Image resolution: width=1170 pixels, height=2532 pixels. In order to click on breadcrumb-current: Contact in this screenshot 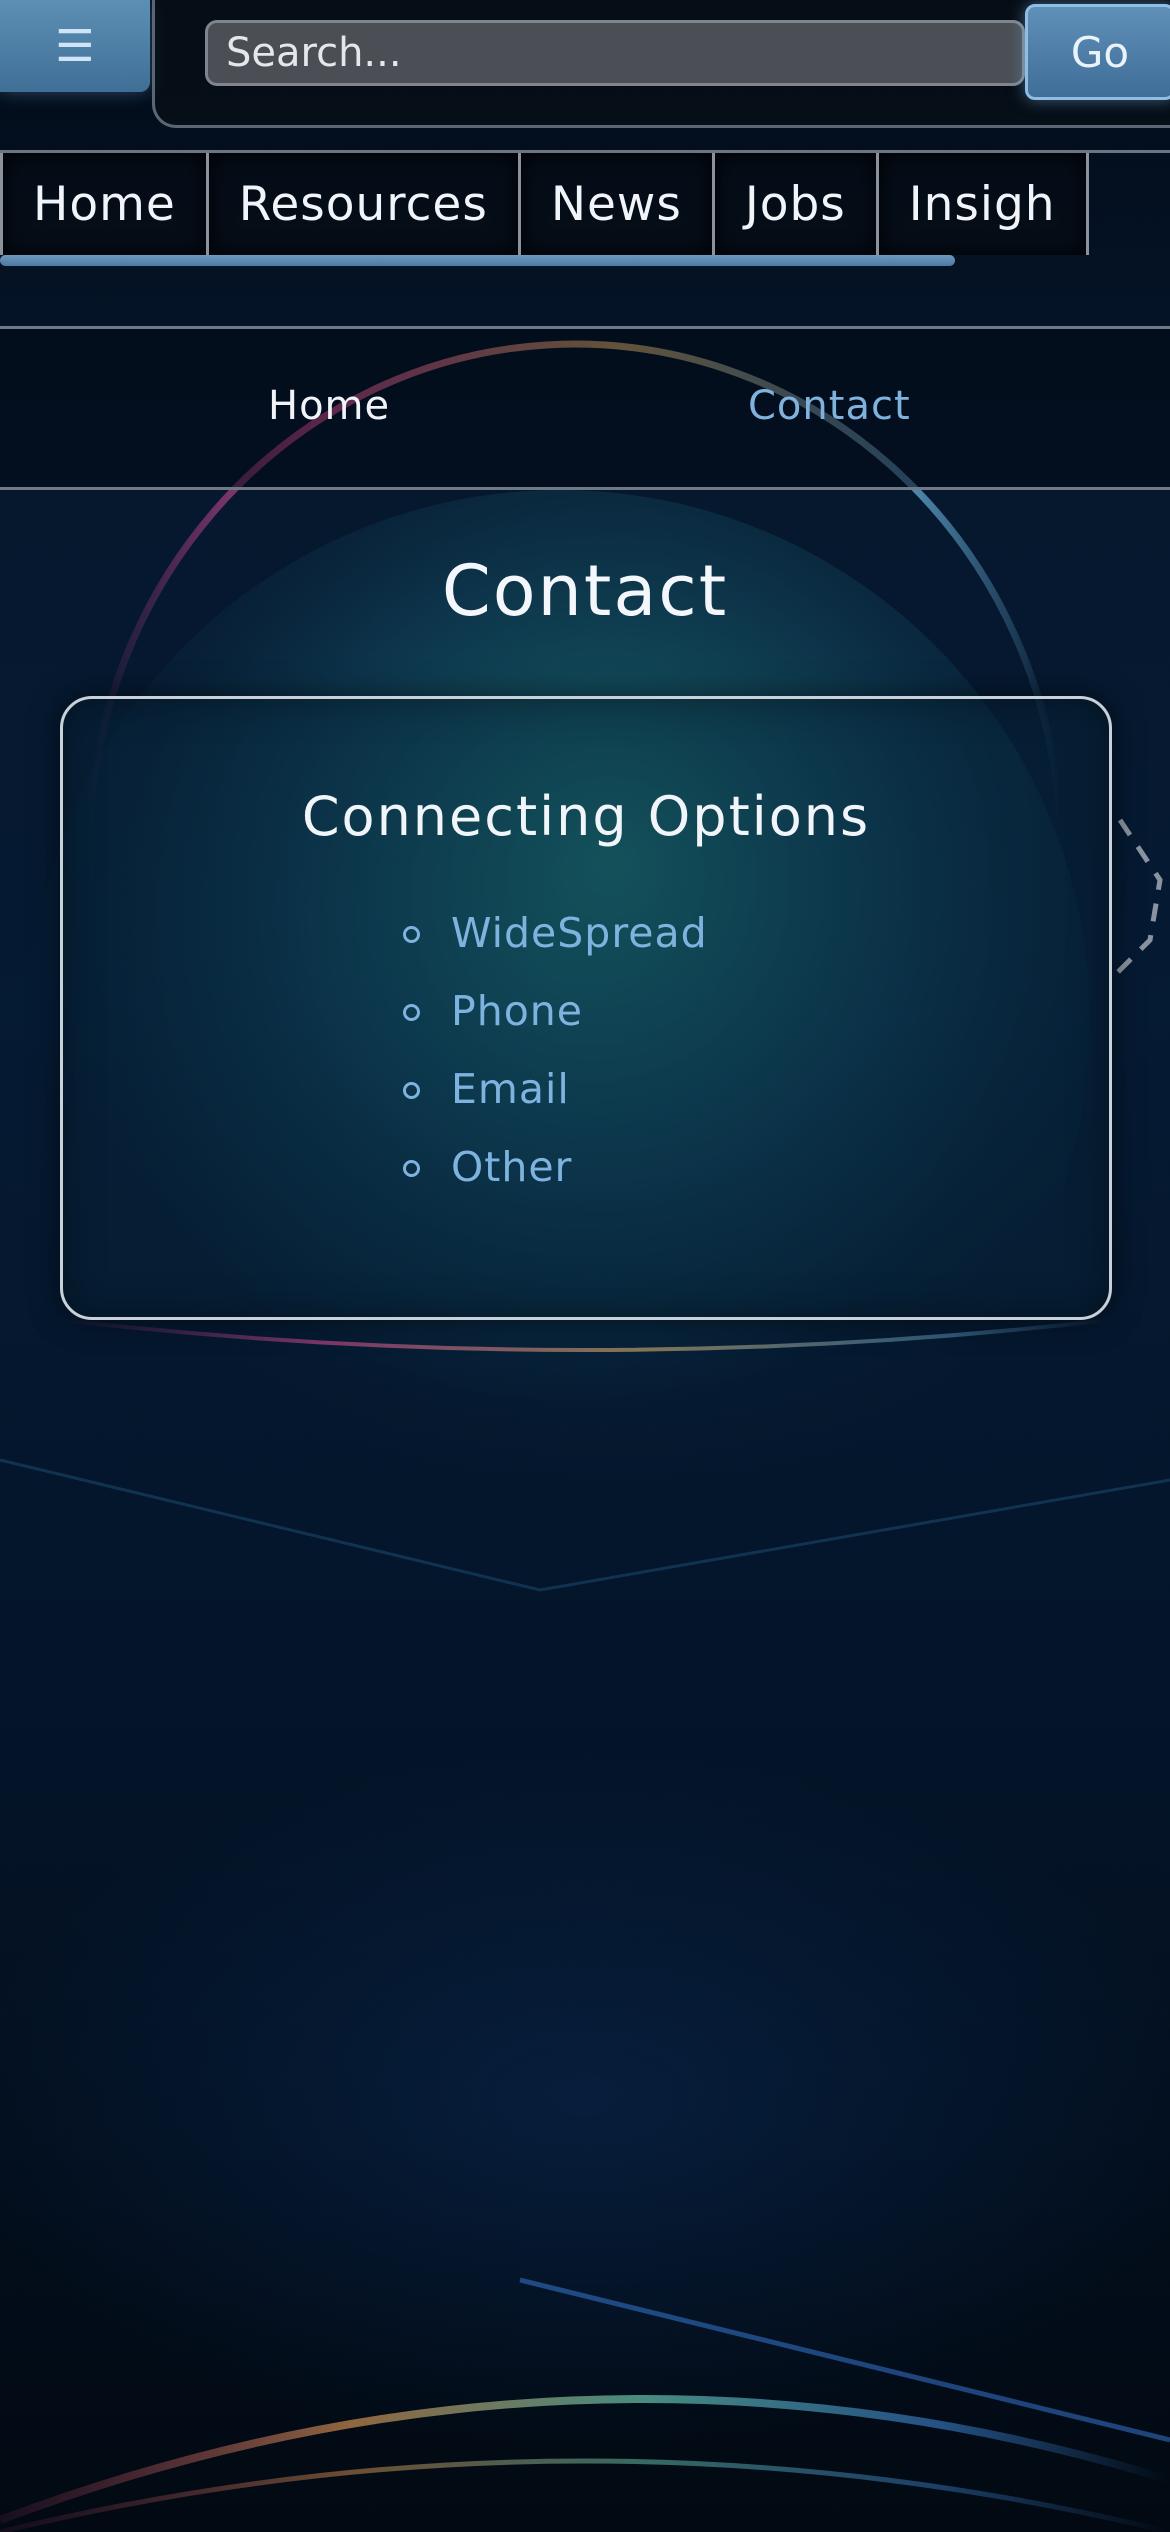, I will do `click(829, 406)`.